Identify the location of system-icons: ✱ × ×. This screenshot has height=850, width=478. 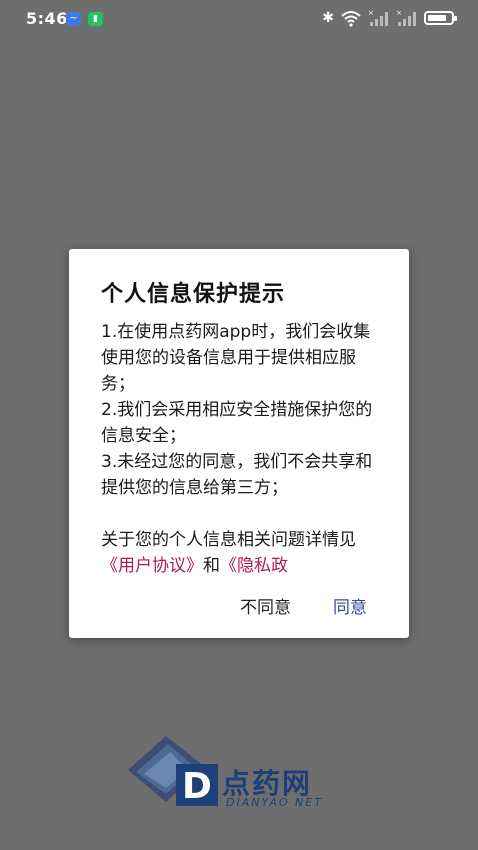
(389, 18).